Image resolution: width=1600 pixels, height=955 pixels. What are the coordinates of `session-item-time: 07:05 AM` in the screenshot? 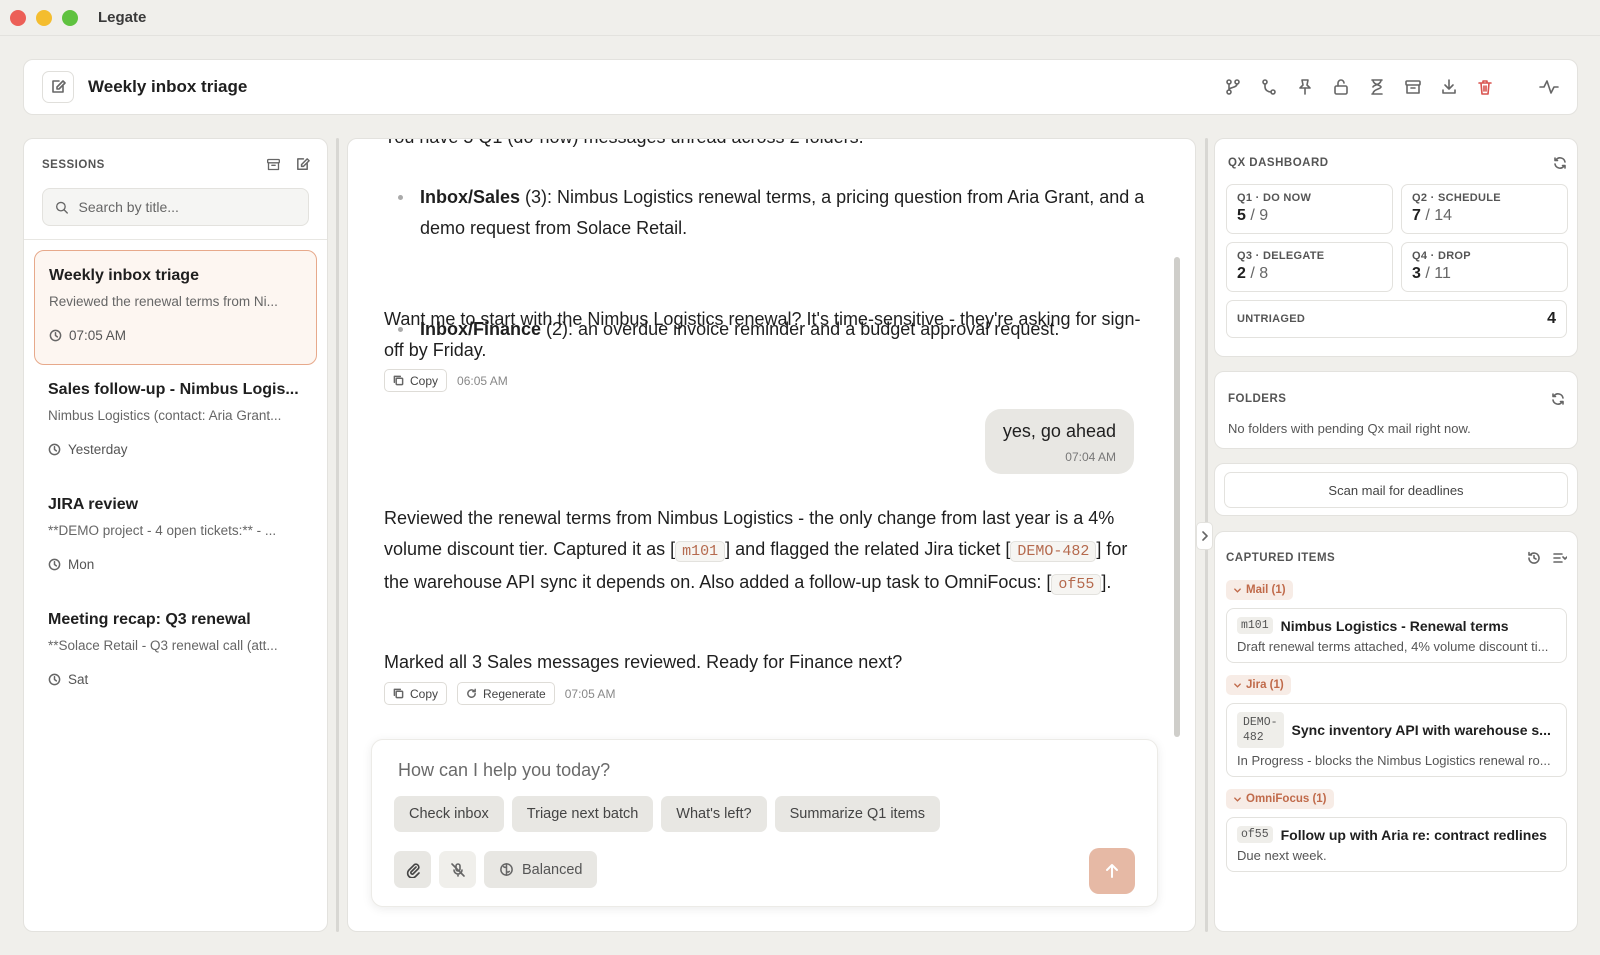 It's located at (98, 335).